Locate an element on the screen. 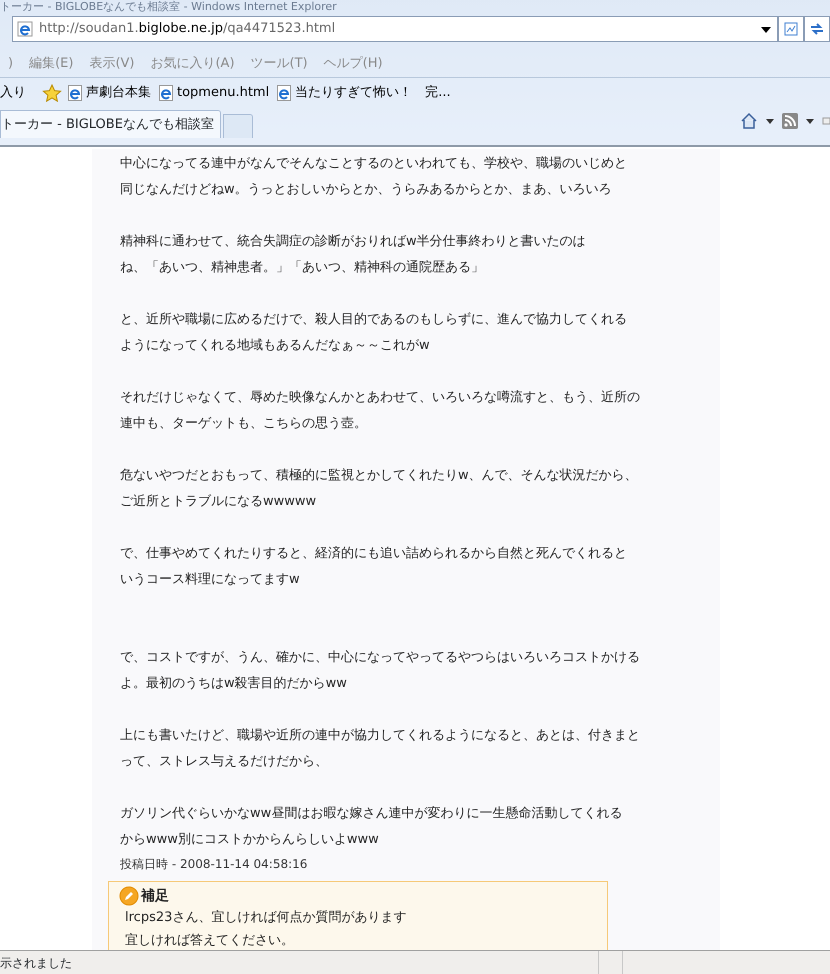 This screenshot has height=974, width=830. post-paragraph: で、仕事やめてくれたりすると、経済的にも追い詰められるから自然と死んでくれると いうコース料理になってますw is located at coordinates (374, 567).